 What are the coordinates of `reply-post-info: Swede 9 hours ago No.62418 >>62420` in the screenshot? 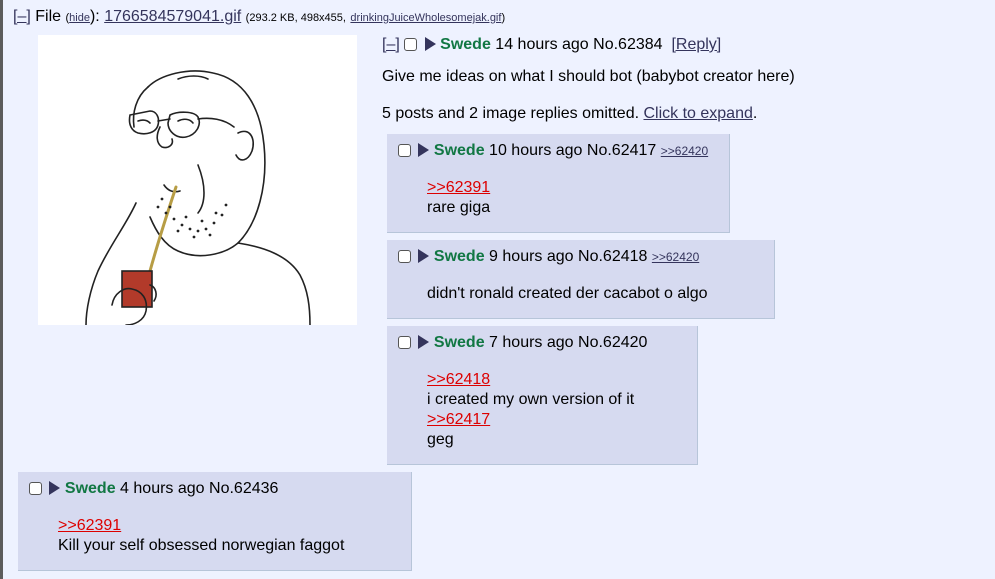 It's located at (548, 257).